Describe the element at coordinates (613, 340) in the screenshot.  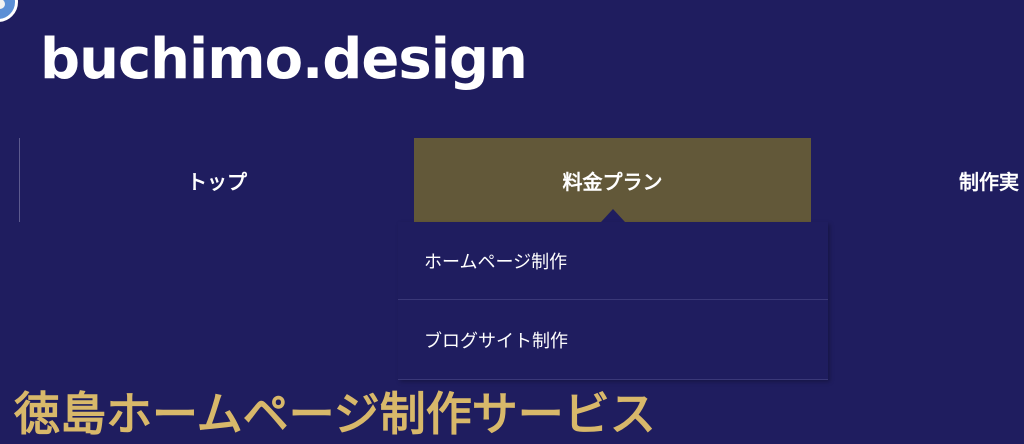
I see `dropdown-item-blog-site: ブログサイト制作` at that location.